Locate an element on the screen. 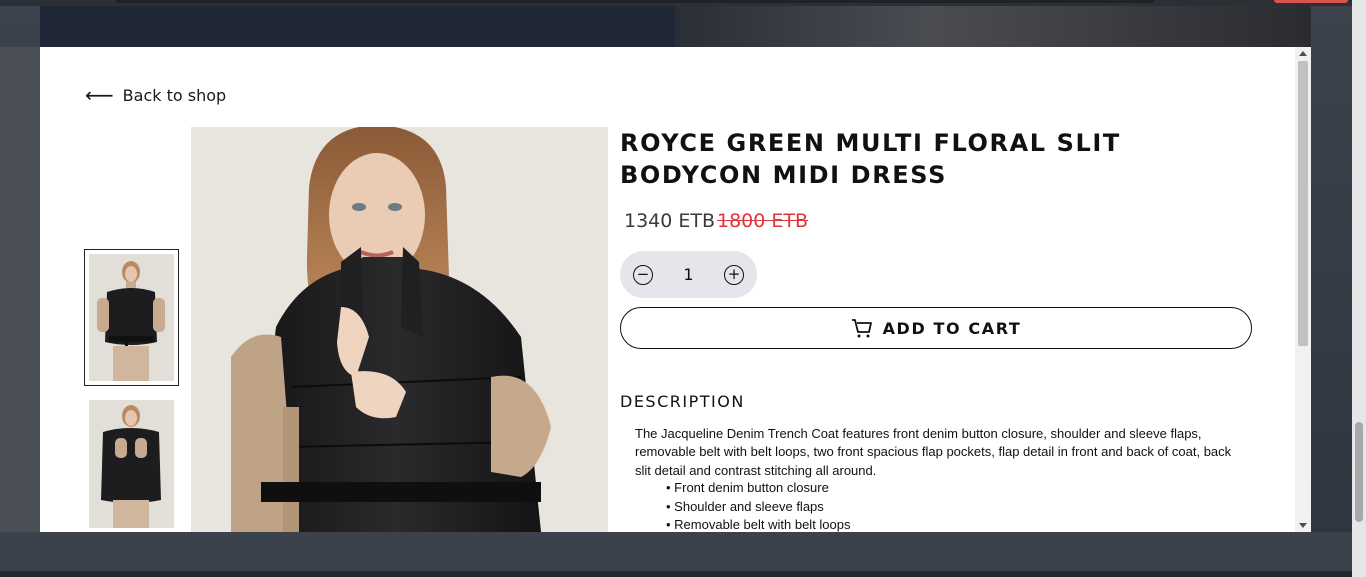 The width and height of the screenshot is (1366, 577). page-hero-banner is located at coordinates (675, 26).